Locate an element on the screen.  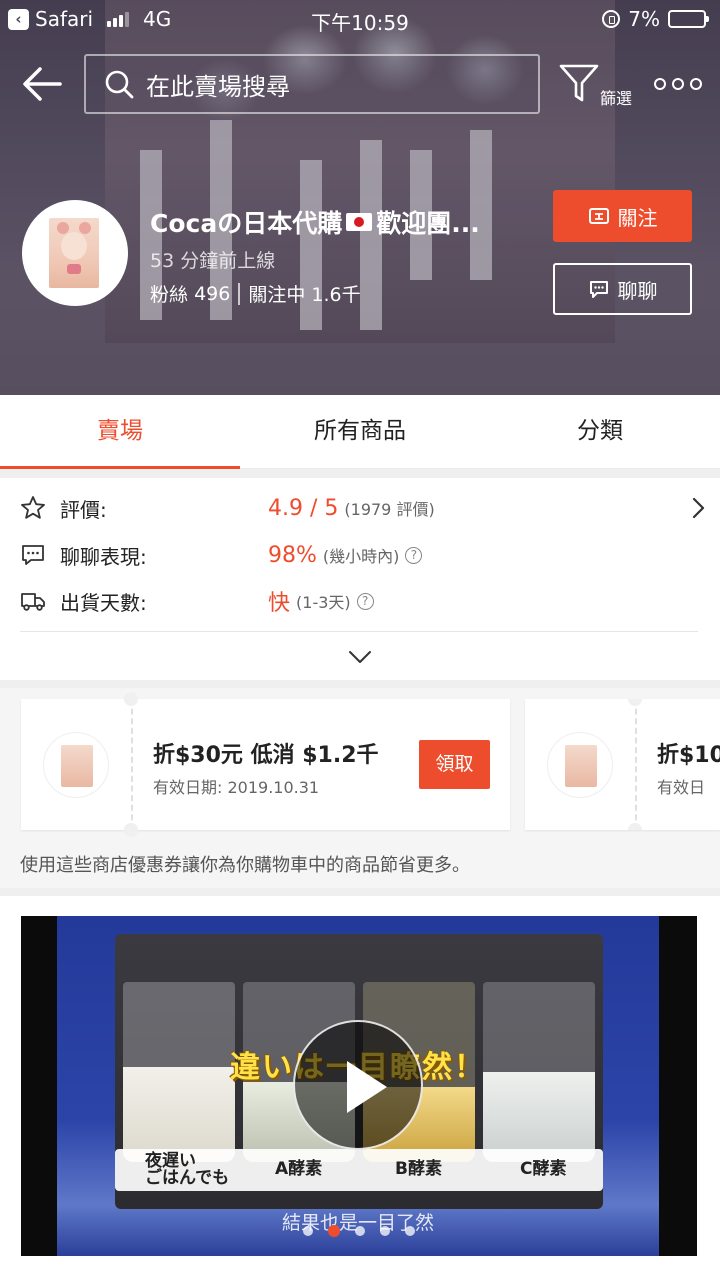
video-labels: 夜遅い ごはんでも A酵素 B酵素 C酵素 is located at coordinates (359, 1170).